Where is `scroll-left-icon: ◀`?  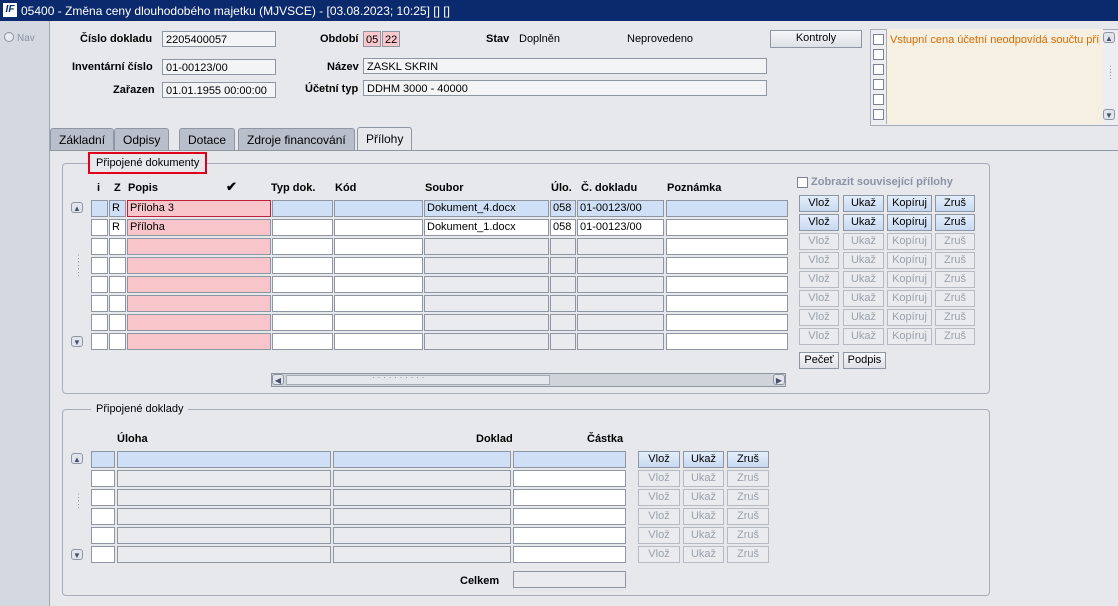
scroll-left-icon: ◀ is located at coordinates (278, 379).